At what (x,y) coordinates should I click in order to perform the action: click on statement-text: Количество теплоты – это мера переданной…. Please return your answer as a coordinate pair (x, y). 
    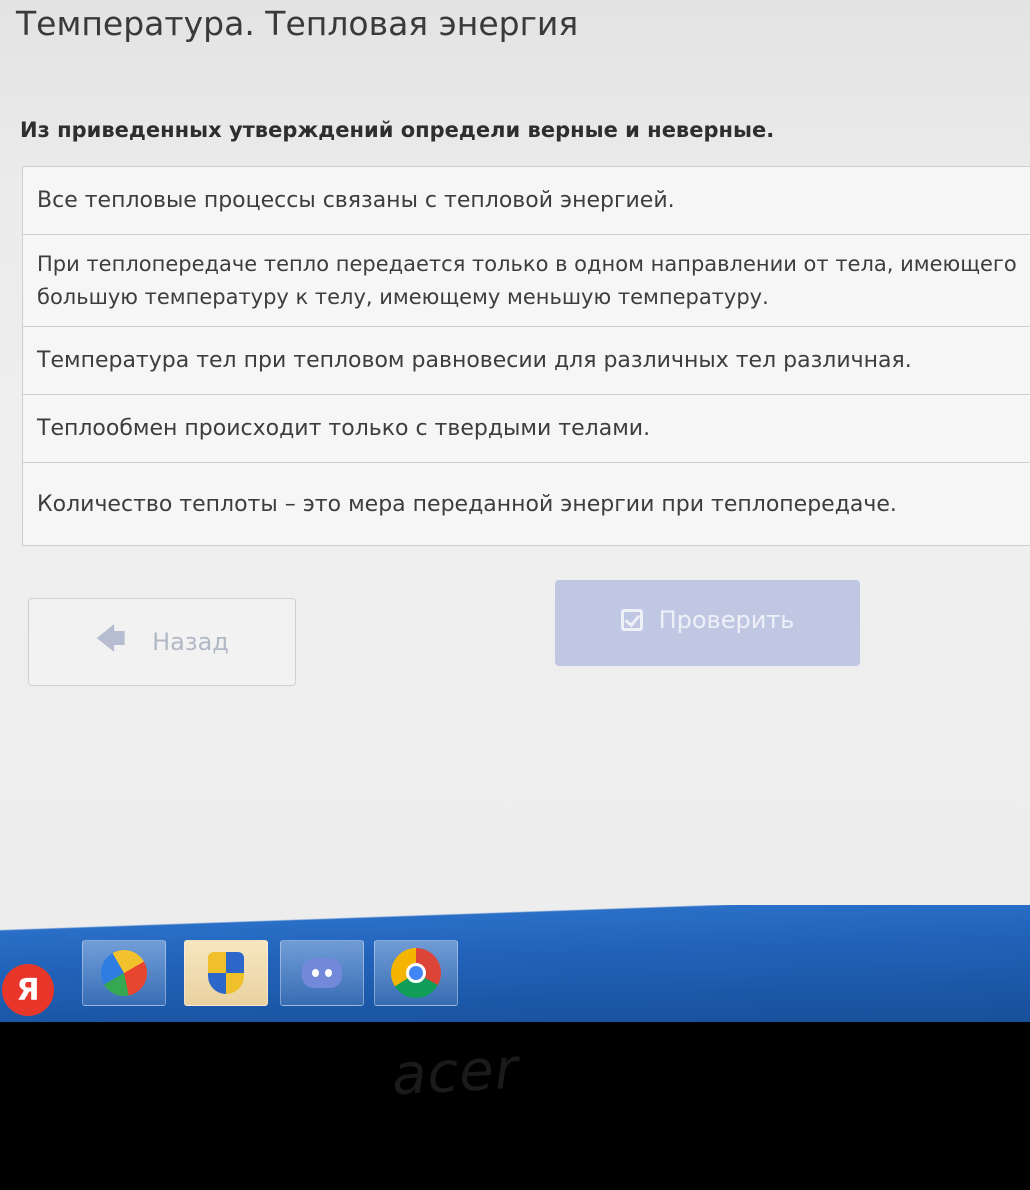
    Looking at the image, I should click on (467, 504).